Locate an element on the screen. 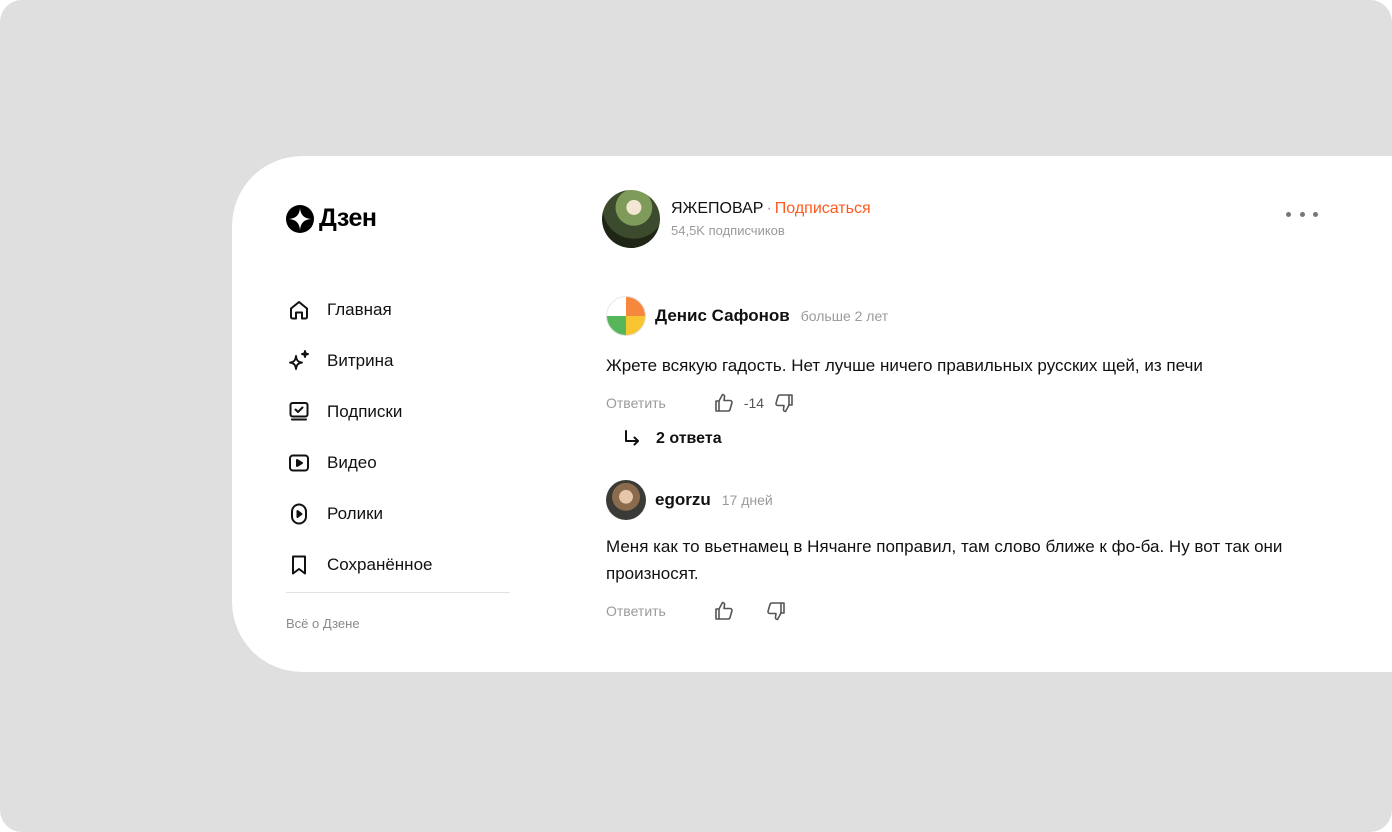 The image size is (1392, 832). zen-logo: Дзен is located at coordinates (331, 218).